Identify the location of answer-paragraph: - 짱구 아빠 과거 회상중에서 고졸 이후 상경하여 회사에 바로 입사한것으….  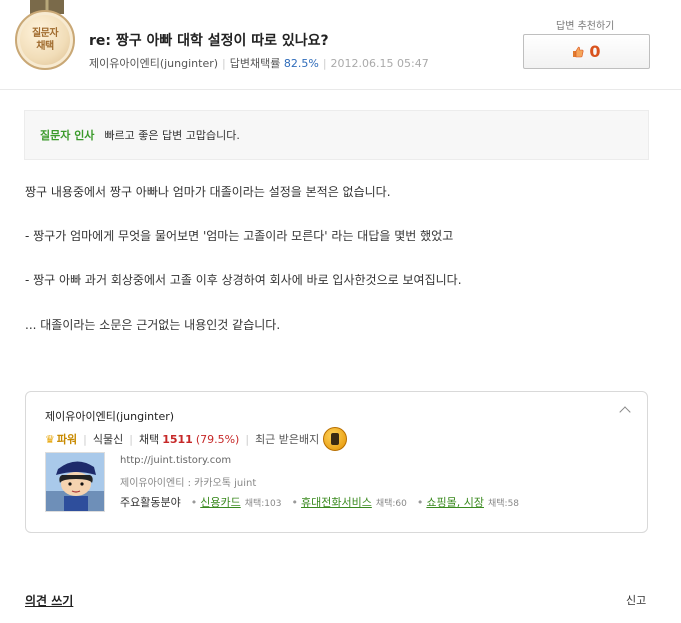
(243, 280).